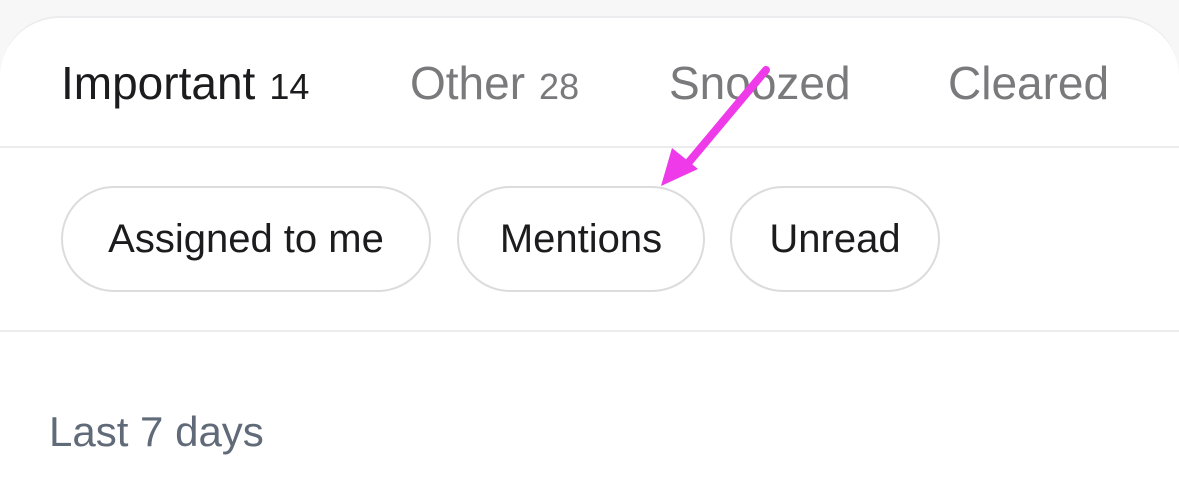 Image resolution: width=1179 pixels, height=486 pixels. Describe the element at coordinates (156, 431) in the screenshot. I see `section-header-last-7-days: Last 7 days` at that location.